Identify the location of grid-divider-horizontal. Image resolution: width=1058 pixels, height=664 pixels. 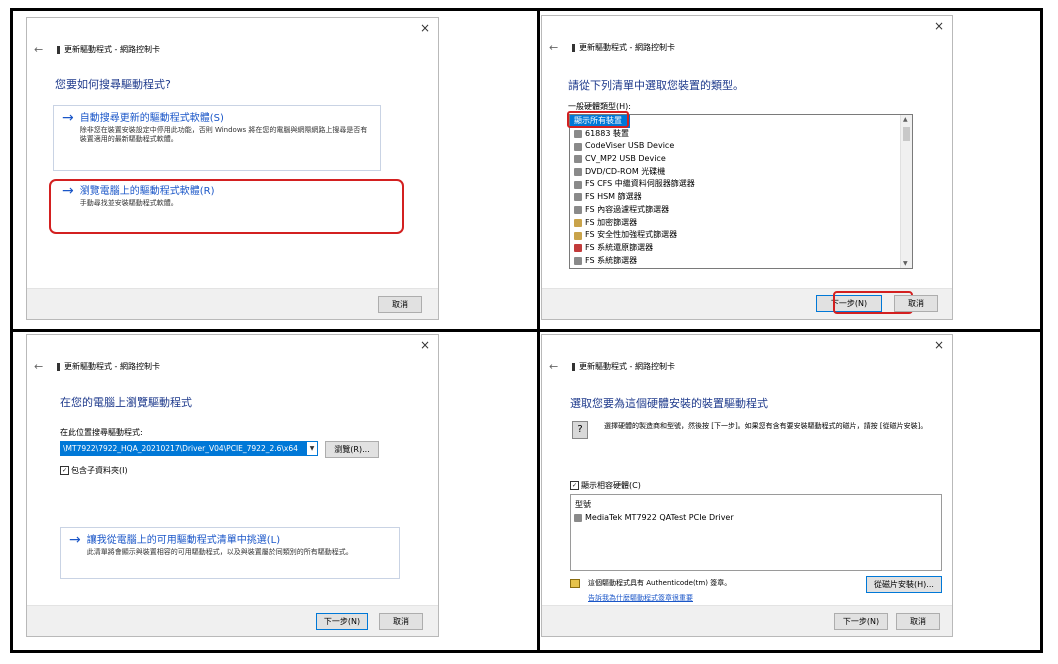
(526, 330).